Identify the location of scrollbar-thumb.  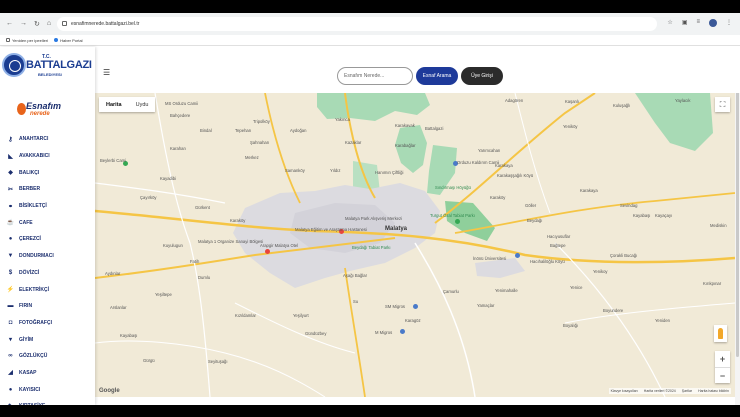
(737, 207).